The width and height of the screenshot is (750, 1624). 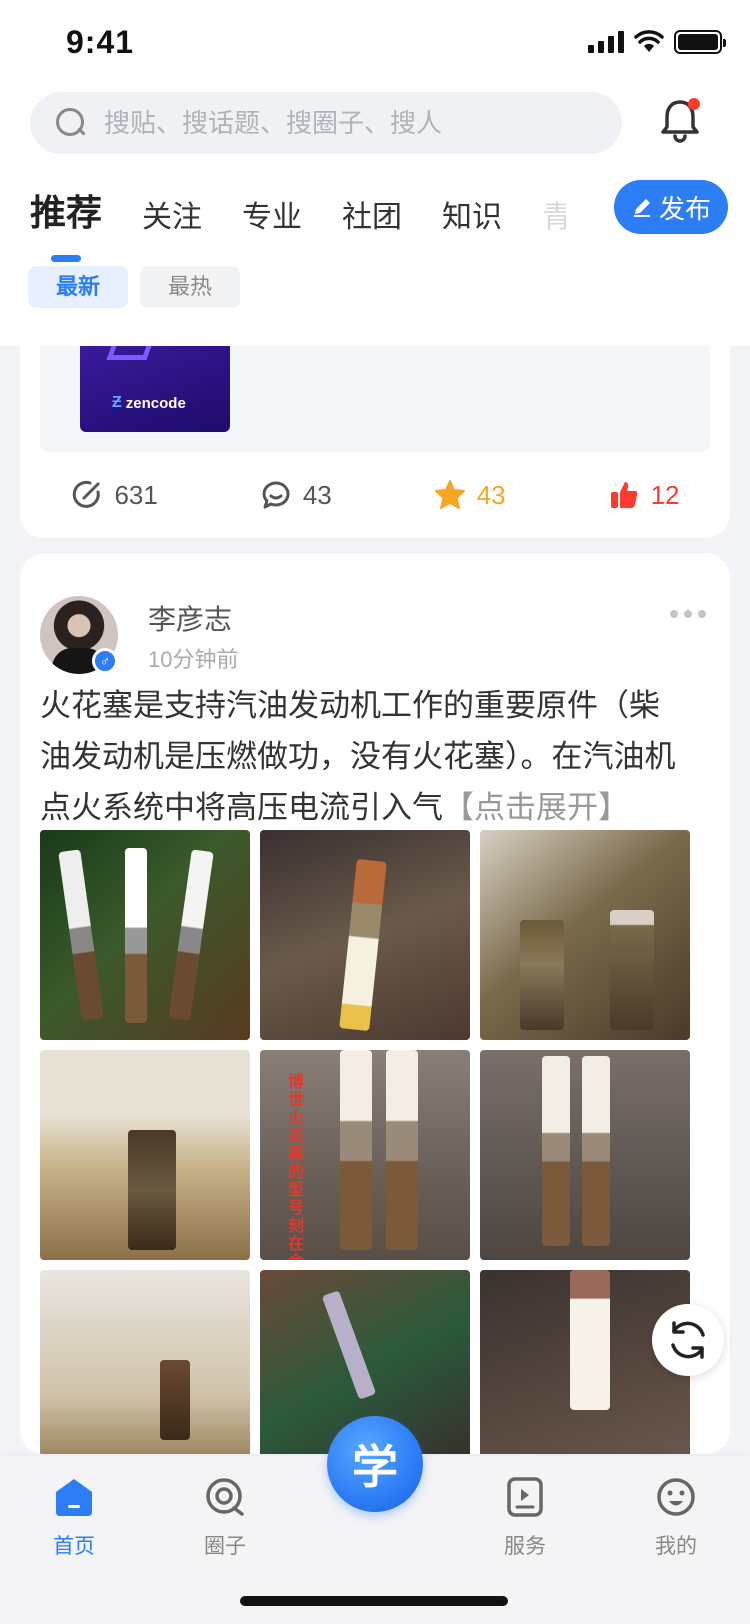 I want to click on refresh-icon, so click(x=688, y=1340).